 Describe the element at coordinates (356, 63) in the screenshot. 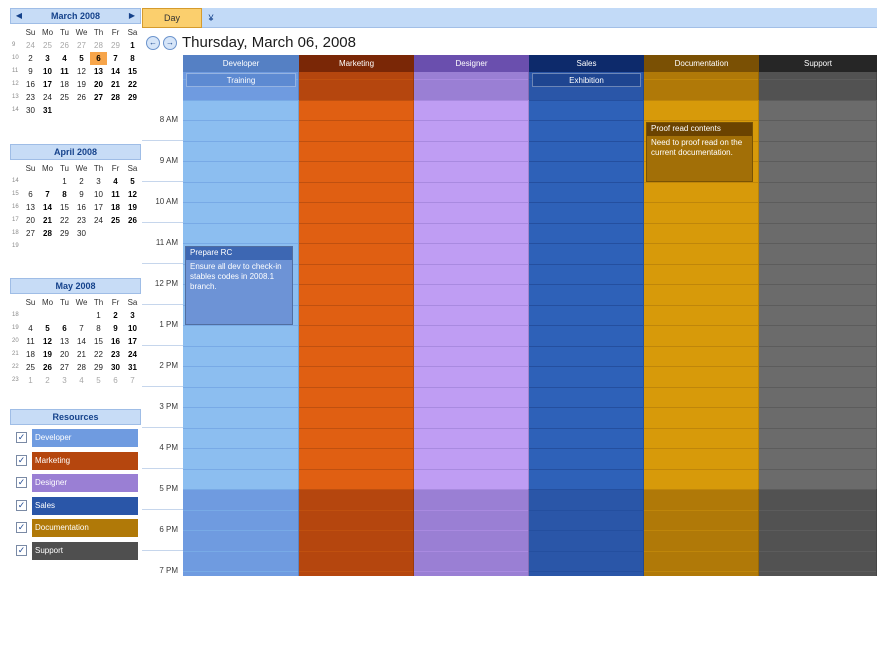

I see `column-header-marketing: Marketing` at that location.